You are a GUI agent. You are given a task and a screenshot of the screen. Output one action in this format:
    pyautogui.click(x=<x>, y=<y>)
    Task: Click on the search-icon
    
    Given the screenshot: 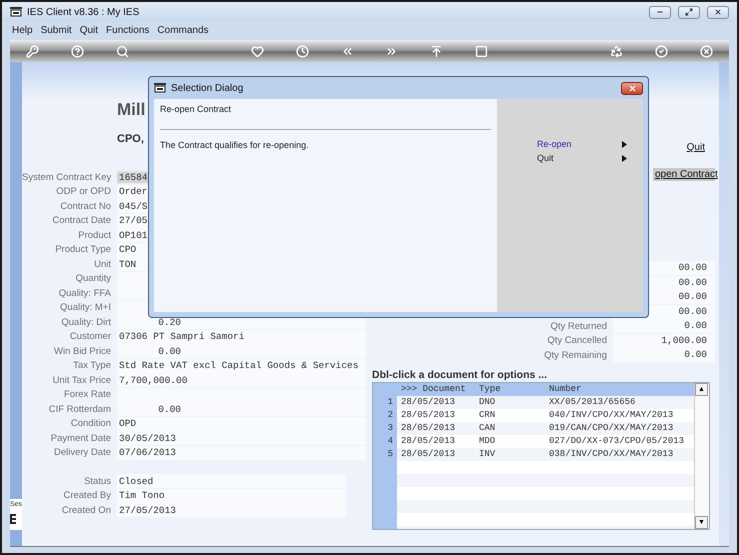 What is the action you would take?
    pyautogui.click(x=122, y=51)
    